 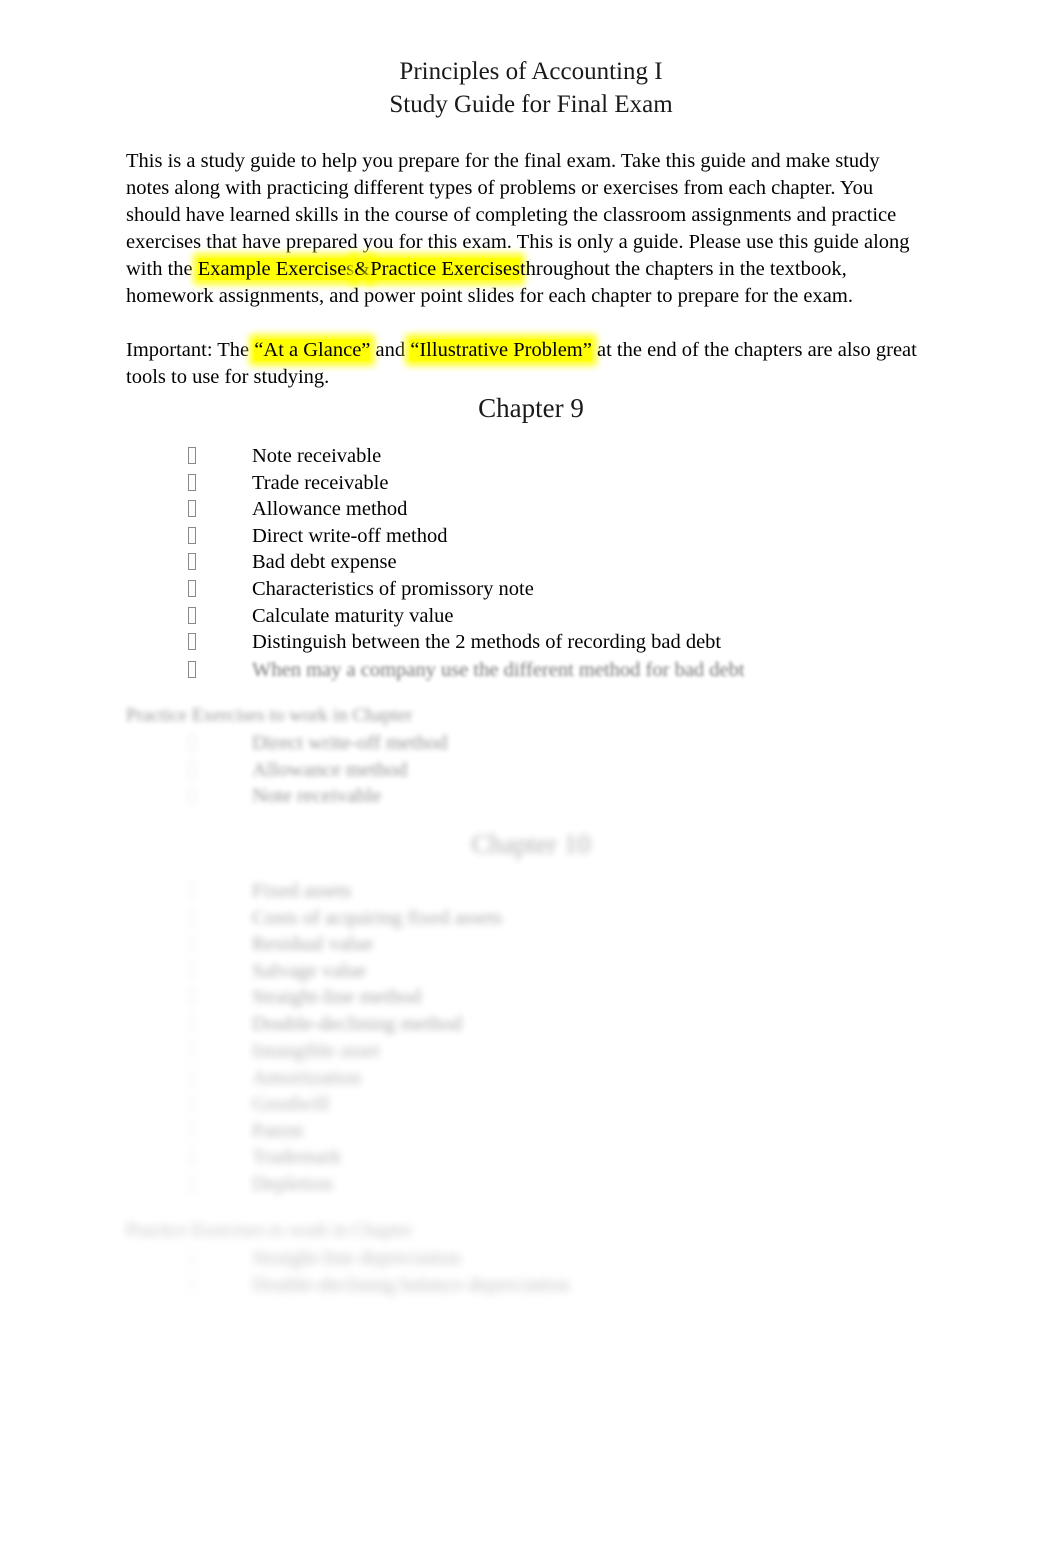 What do you see at coordinates (309, 970) in the screenshot?
I see `list-item-label: Salvage value` at bounding box center [309, 970].